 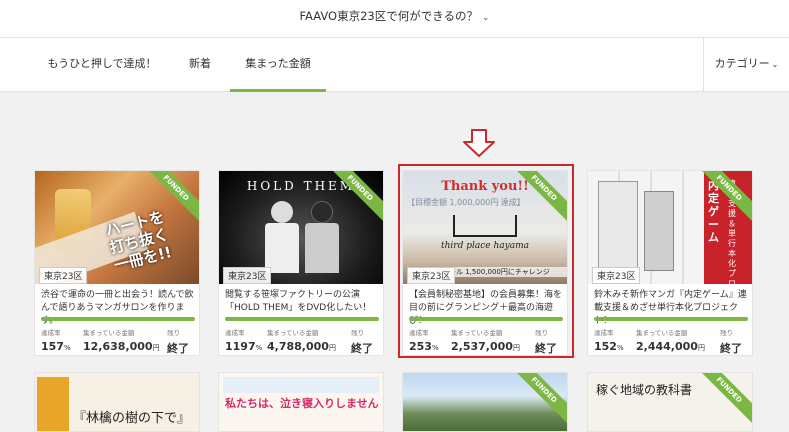 I want to click on tab-new: 新着, so click(x=200, y=65).